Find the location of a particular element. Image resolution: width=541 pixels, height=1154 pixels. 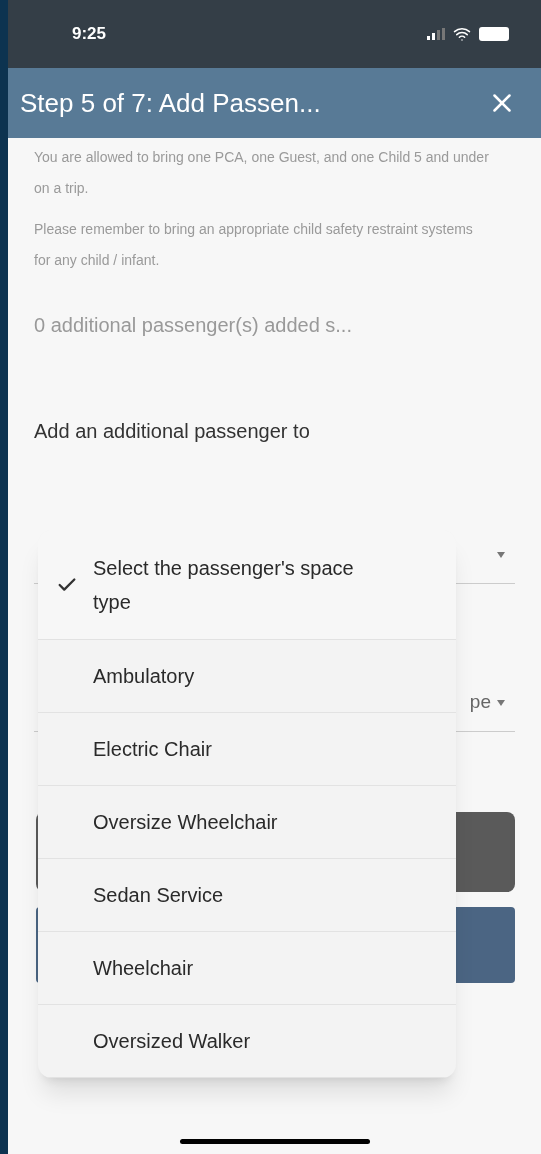

menu-option: Ambulatory is located at coordinates (247, 676).